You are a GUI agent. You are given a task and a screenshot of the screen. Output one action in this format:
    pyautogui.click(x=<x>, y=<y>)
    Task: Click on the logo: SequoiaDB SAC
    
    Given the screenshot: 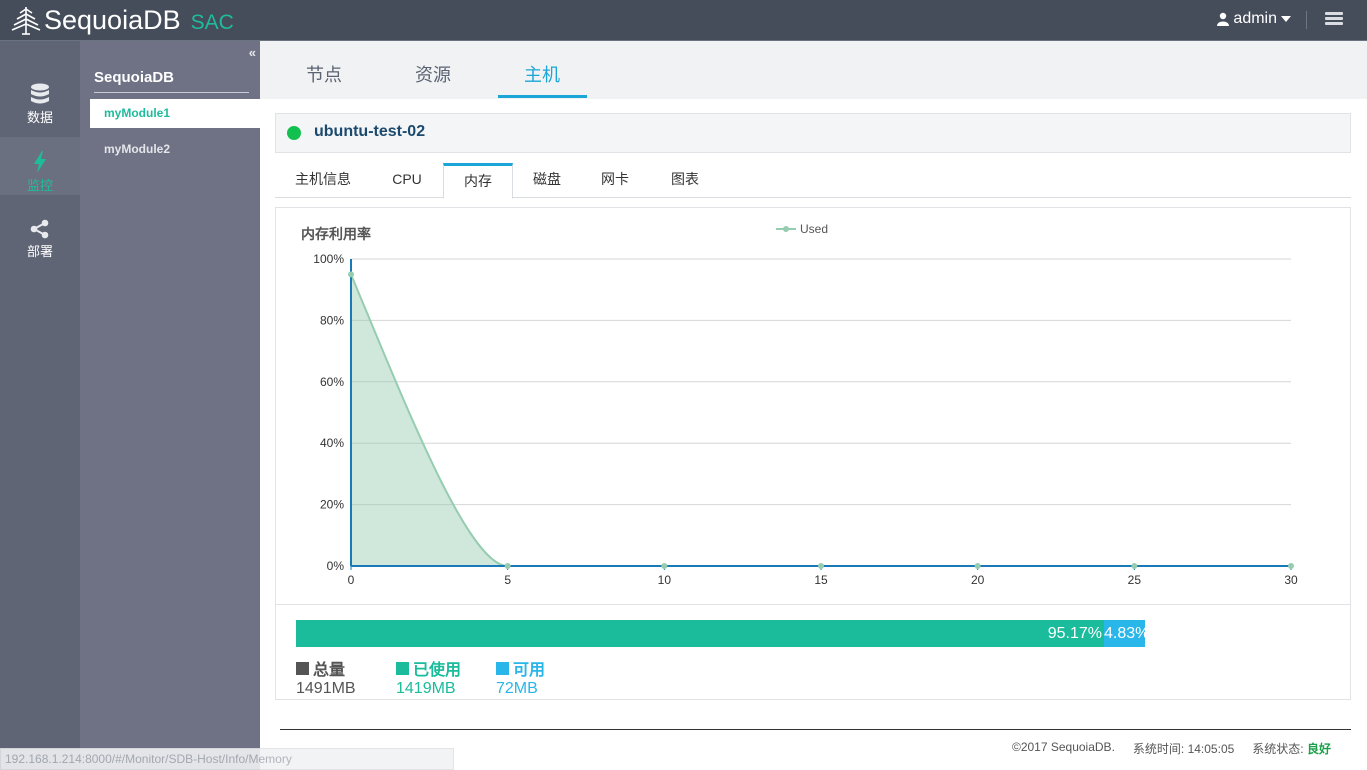 What is the action you would take?
    pyautogui.click(x=122, y=20)
    